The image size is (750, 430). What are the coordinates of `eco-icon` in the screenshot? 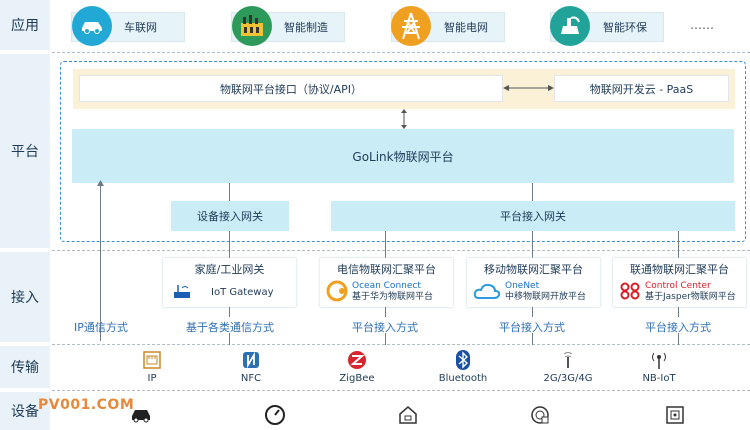 It's located at (570, 26).